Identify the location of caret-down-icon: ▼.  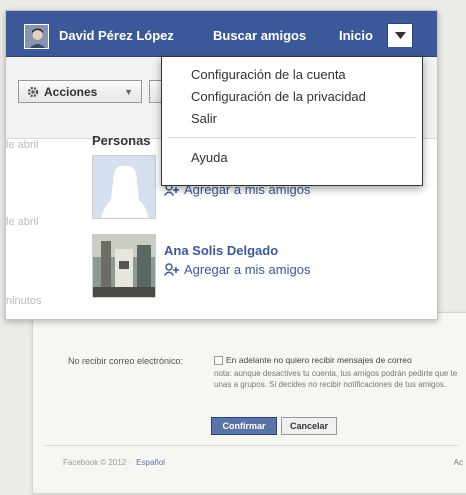
(128, 91).